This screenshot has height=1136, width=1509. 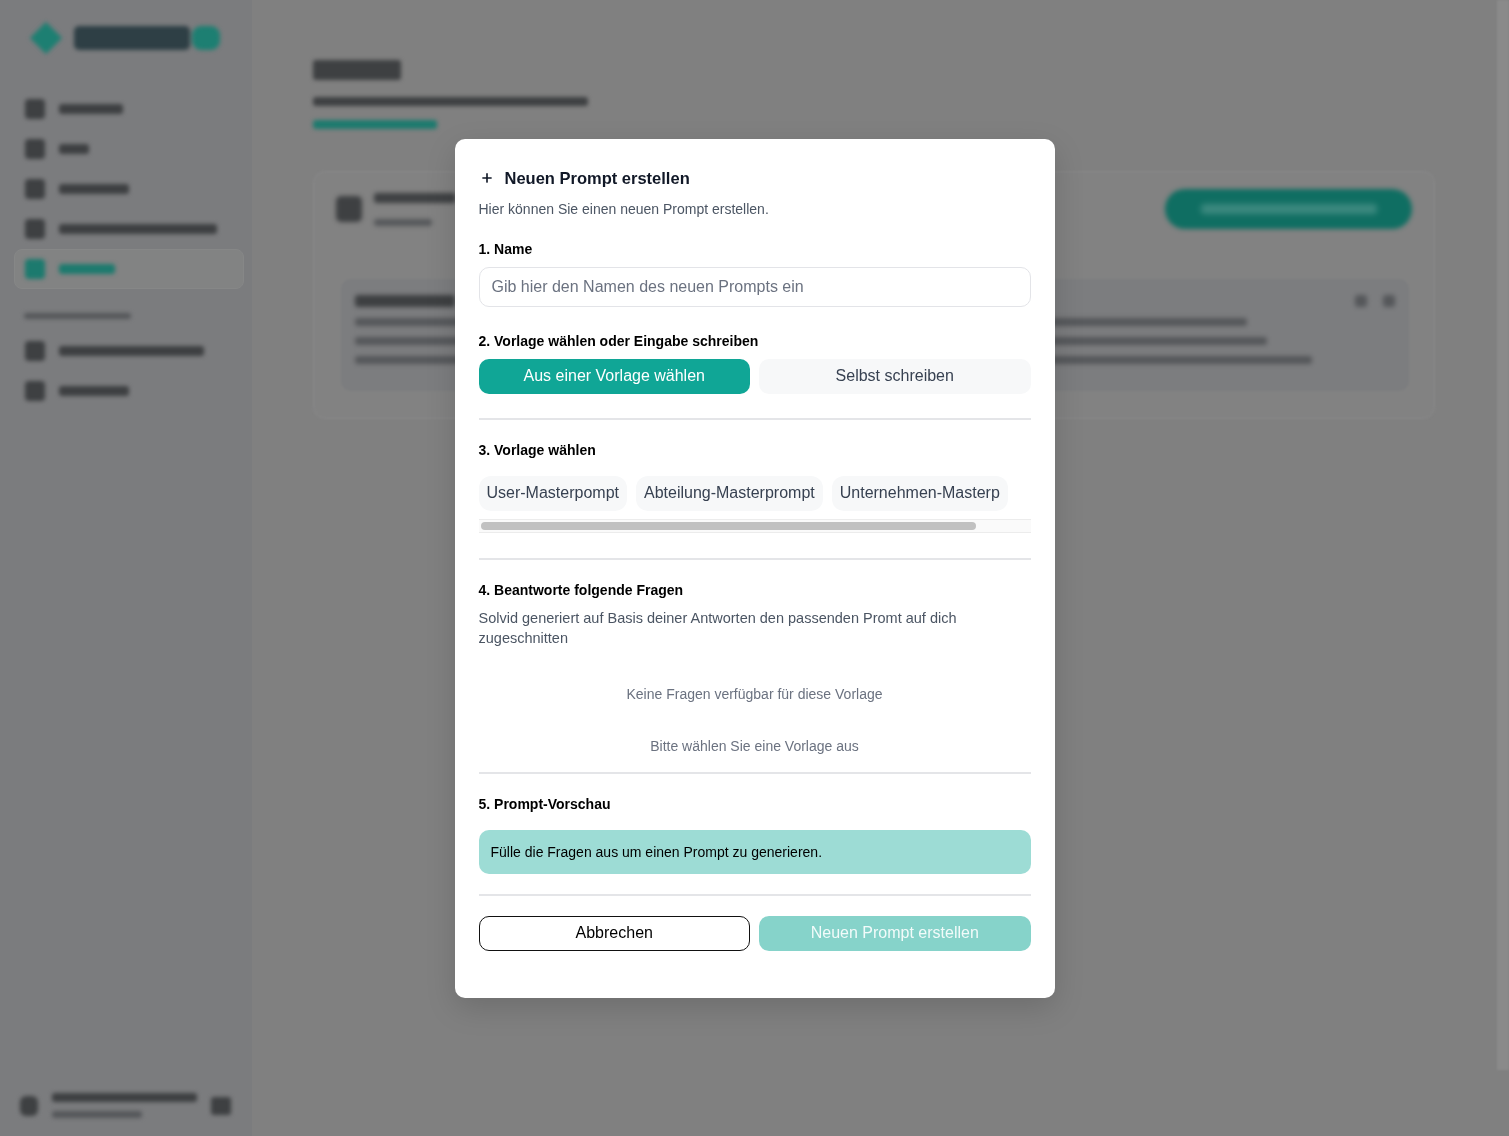 What do you see at coordinates (486, 177) in the screenshot?
I see `plus-icon` at bounding box center [486, 177].